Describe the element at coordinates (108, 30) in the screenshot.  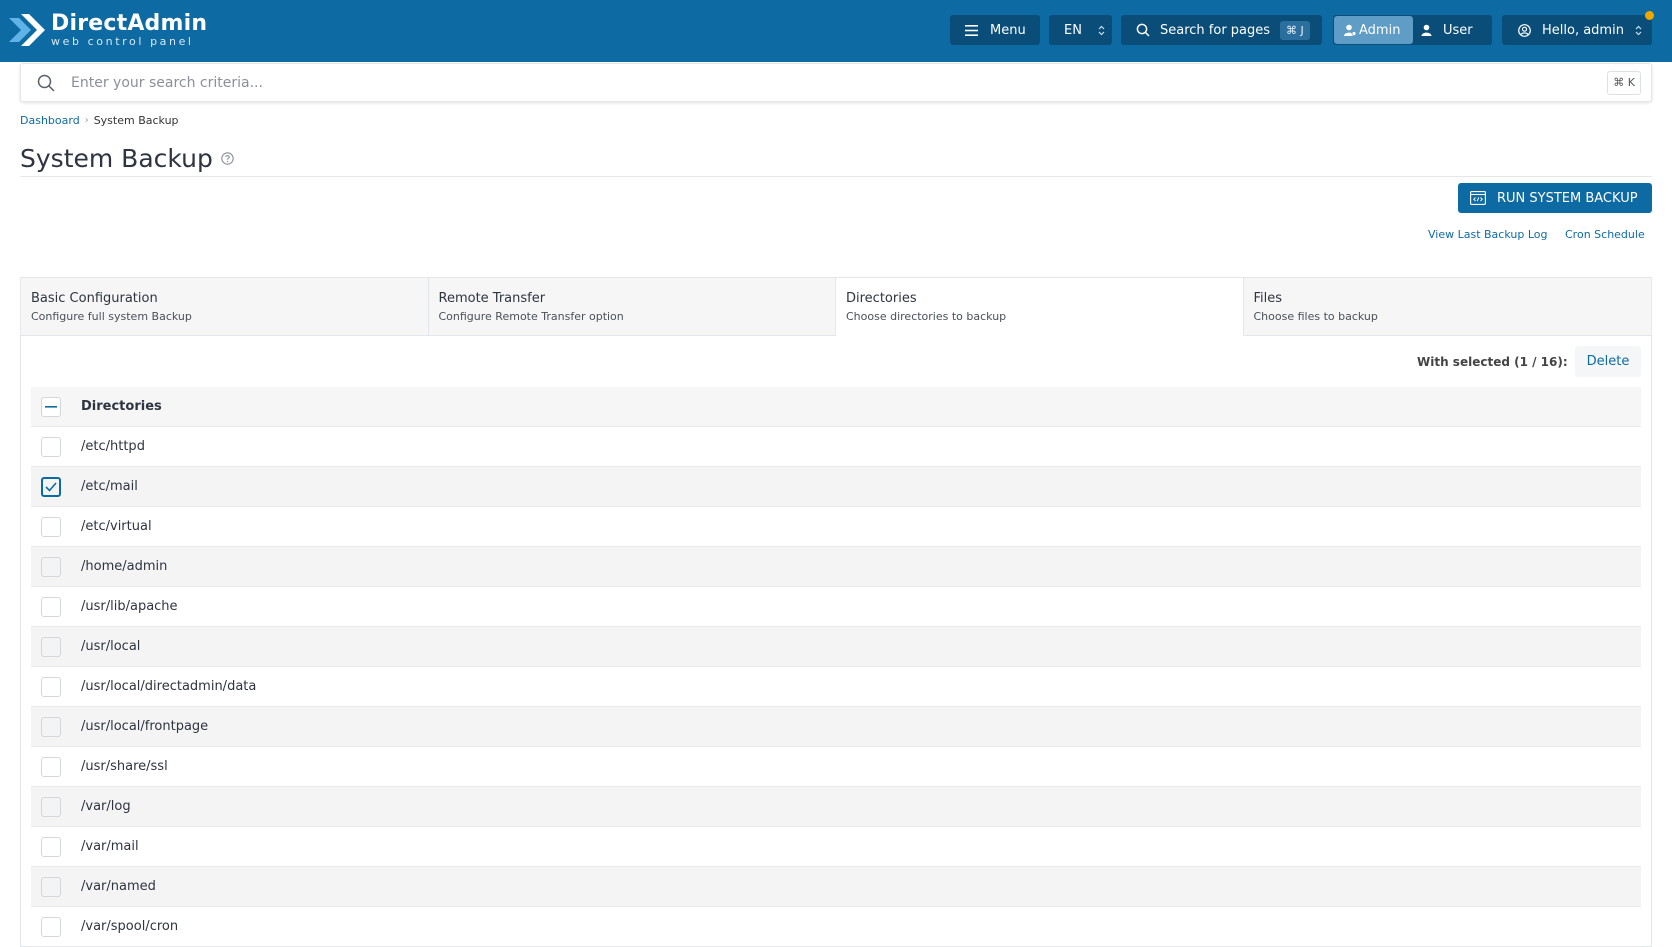
I see `directadmin-logo: DirectAdmin web control panel` at that location.